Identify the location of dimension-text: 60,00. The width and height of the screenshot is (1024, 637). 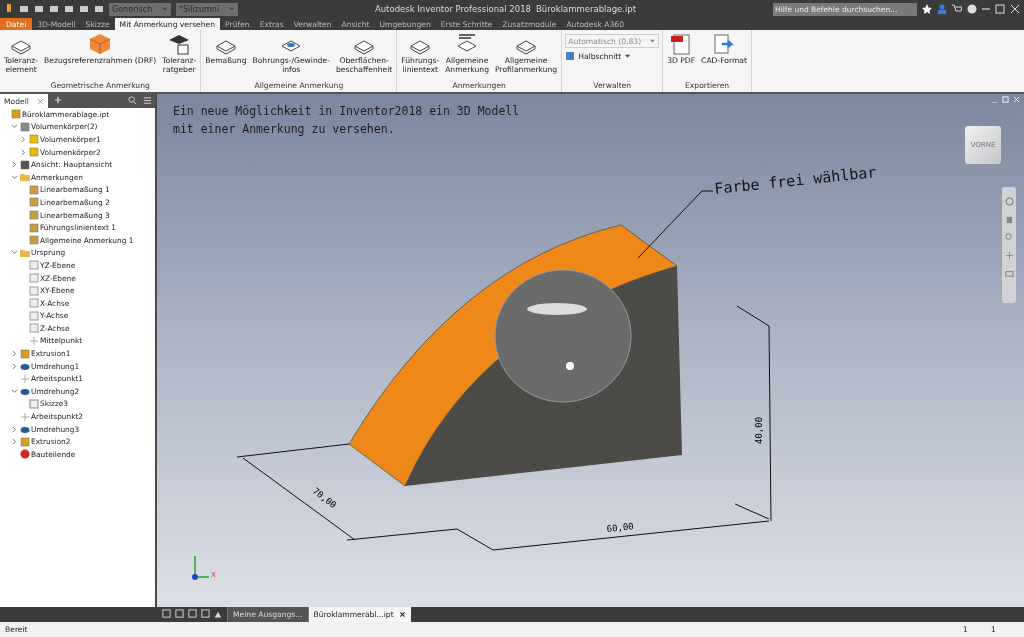
(620, 527).